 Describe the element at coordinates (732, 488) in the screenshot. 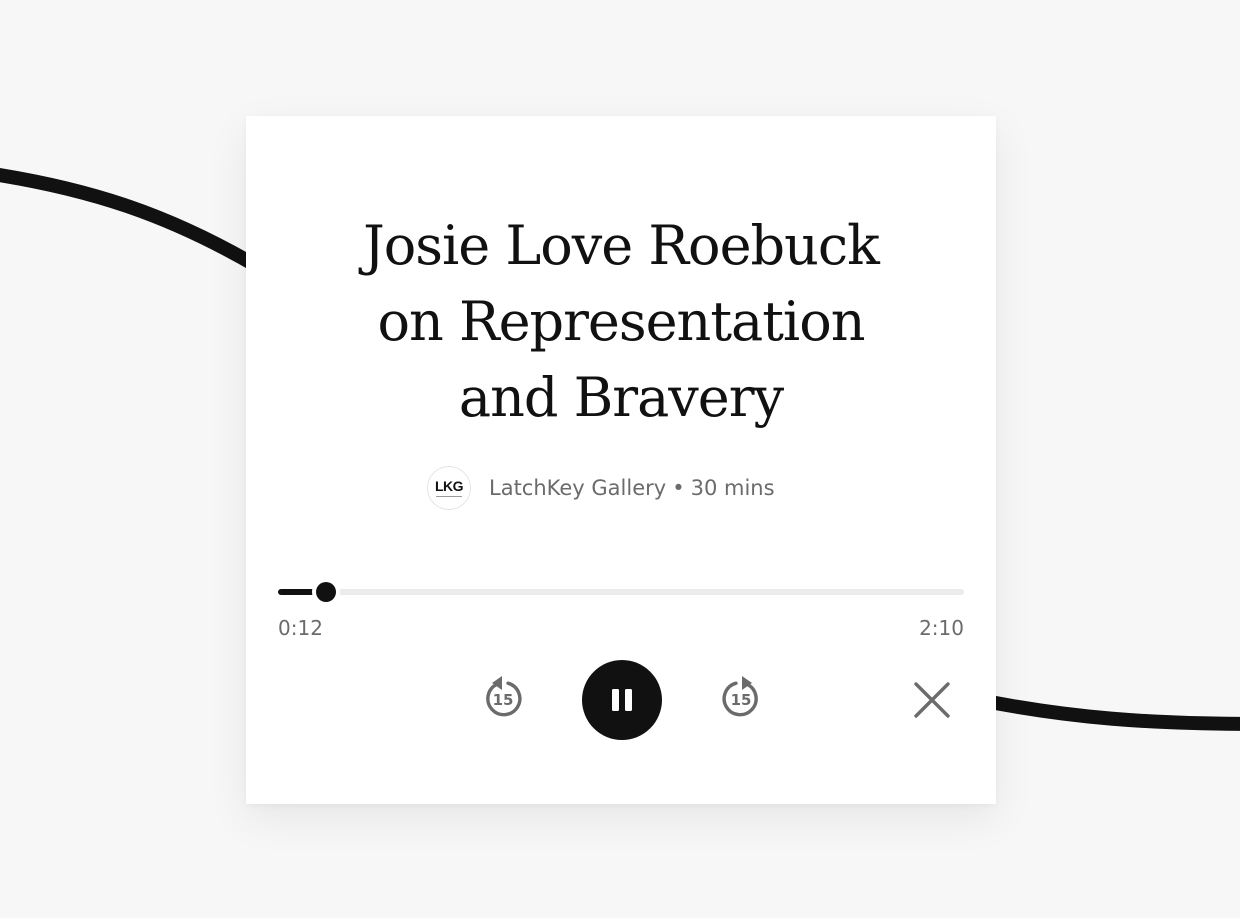

I see `episode-duration: 30 mins` at that location.